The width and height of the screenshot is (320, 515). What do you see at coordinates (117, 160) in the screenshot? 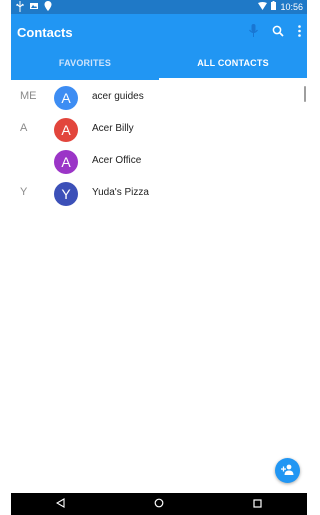
I see `contact-name: Acer Office` at bounding box center [117, 160].